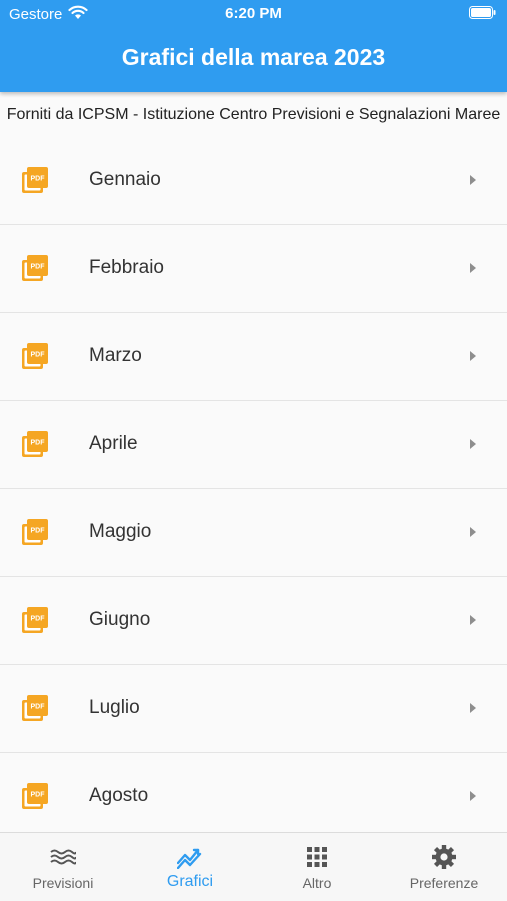 This screenshot has height=901, width=507. I want to click on tab-grafici: Grafici, so click(190, 867).